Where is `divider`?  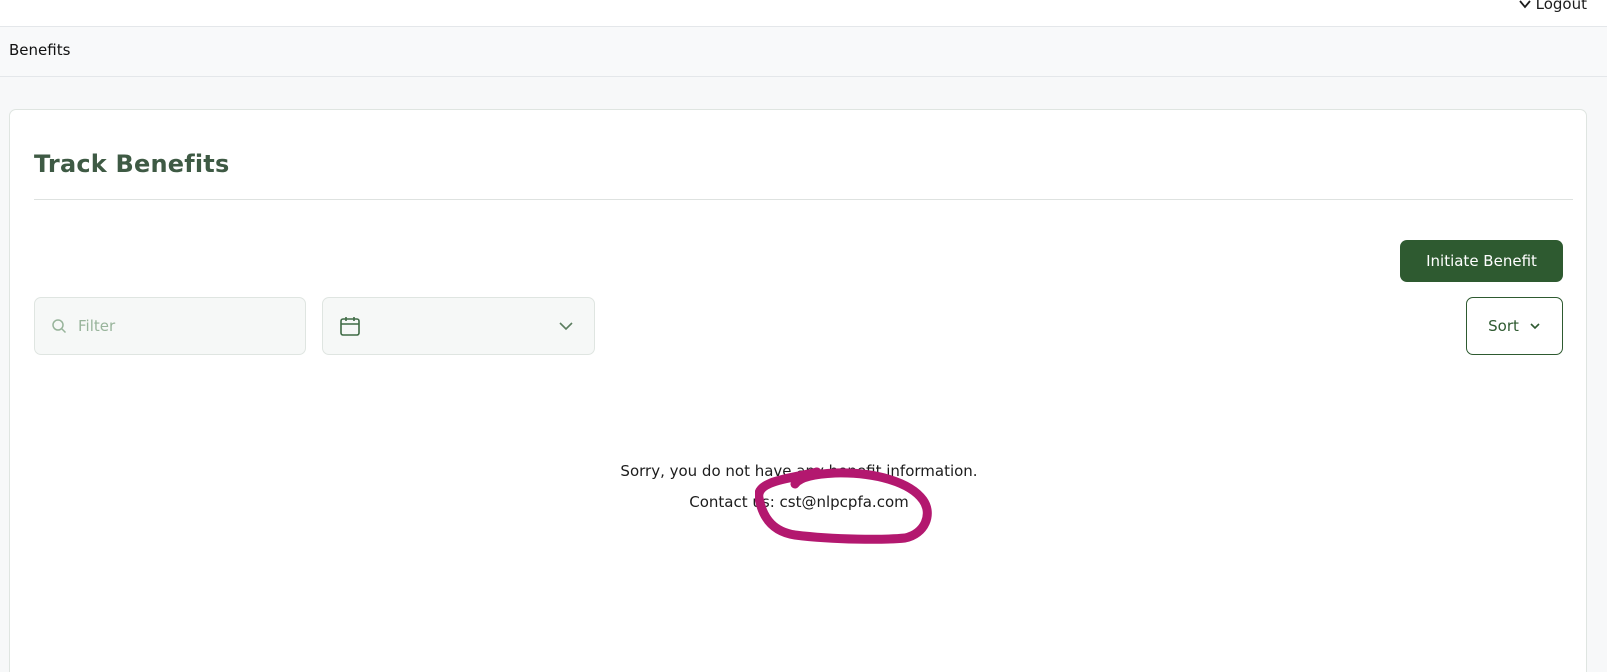
divider is located at coordinates (803, 199).